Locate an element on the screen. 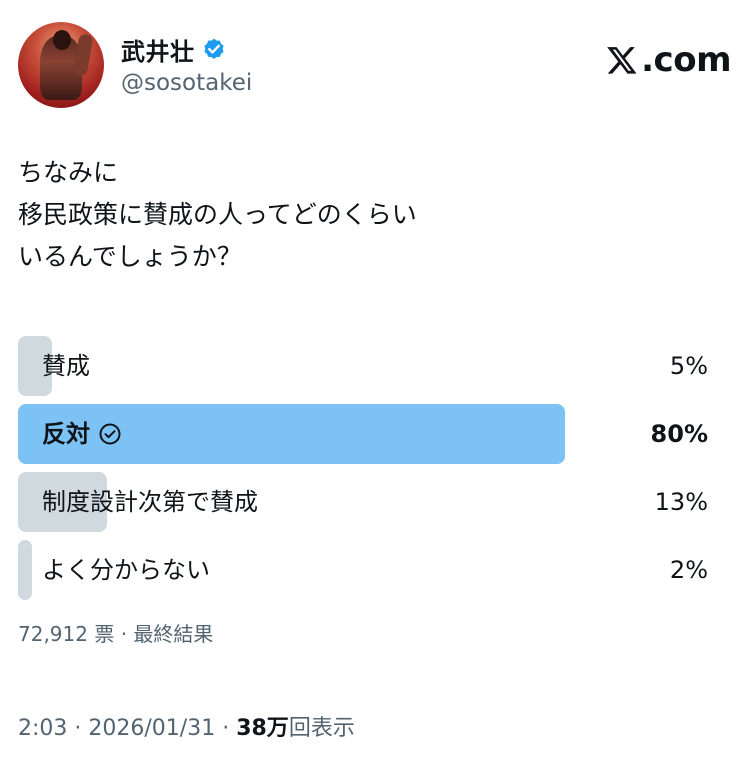 Image resolution: width=749 pixels, height=767 pixels. brand-text: .com is located at coordinates (686, 60).